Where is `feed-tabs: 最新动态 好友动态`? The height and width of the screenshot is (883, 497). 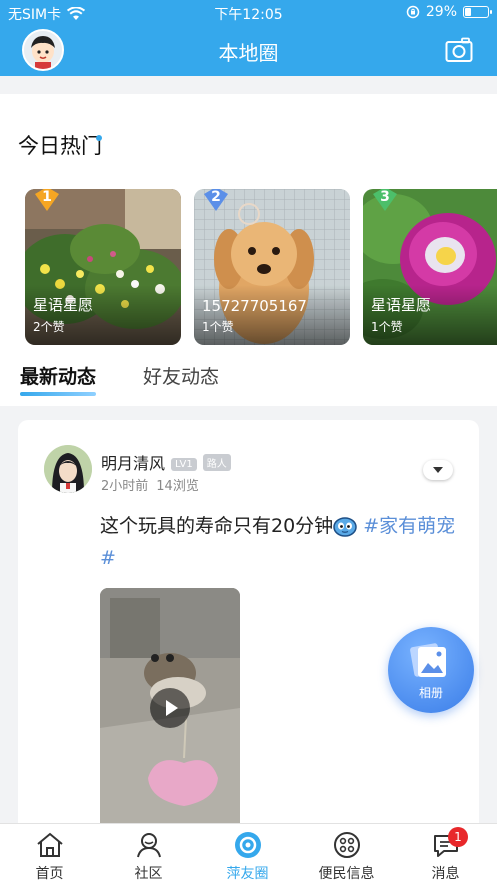 feed-tabs: 最新动态 好友动态 is located at coordinates (248, 384).